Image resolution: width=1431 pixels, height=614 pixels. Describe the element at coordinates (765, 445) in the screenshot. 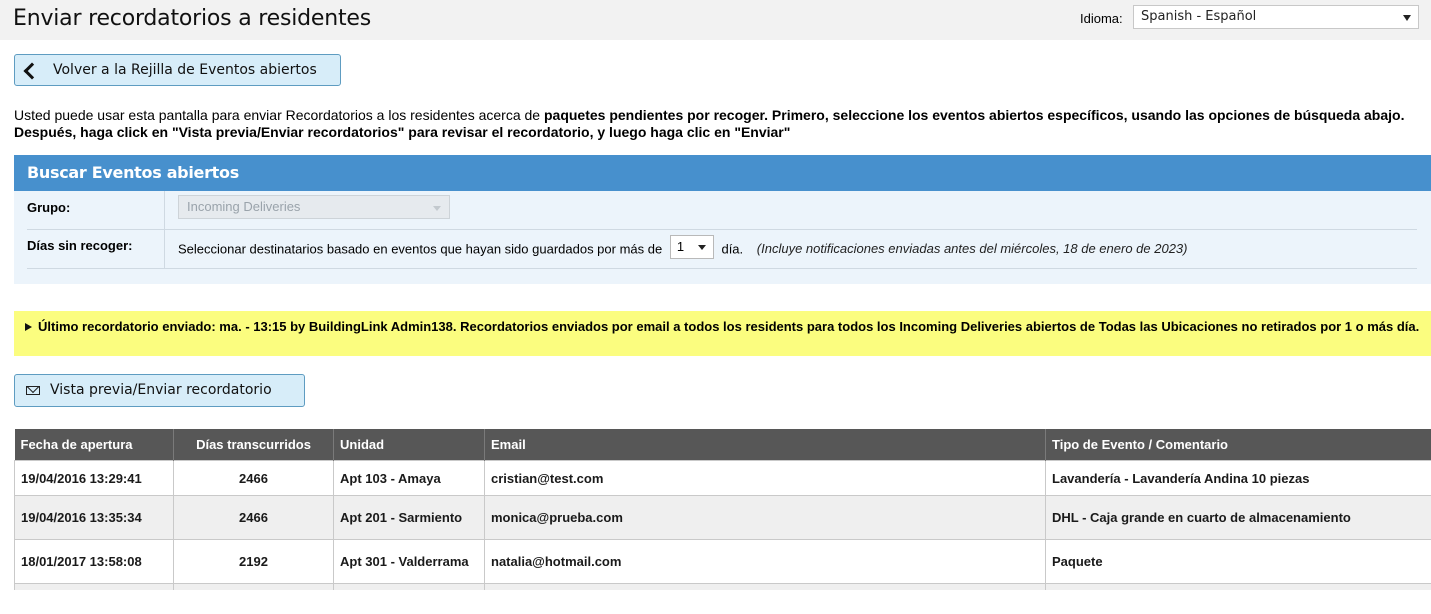

I see `col-header-email: Email` at that location.